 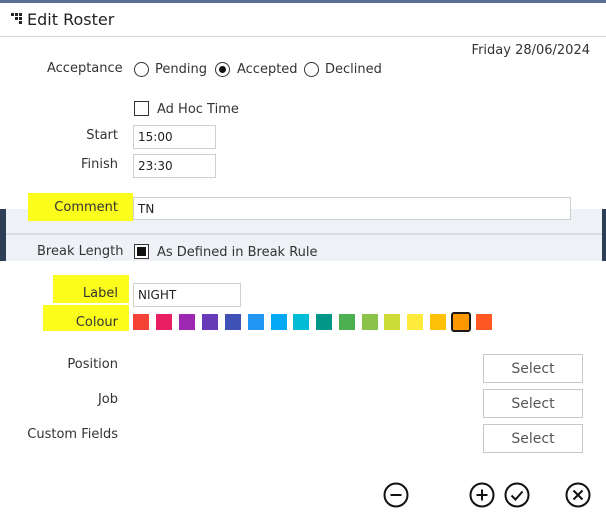 What do you see at coordinates (438, 322) in the screenshot?
I see `colour-swatch-amber` at bounding box center [438, 322].